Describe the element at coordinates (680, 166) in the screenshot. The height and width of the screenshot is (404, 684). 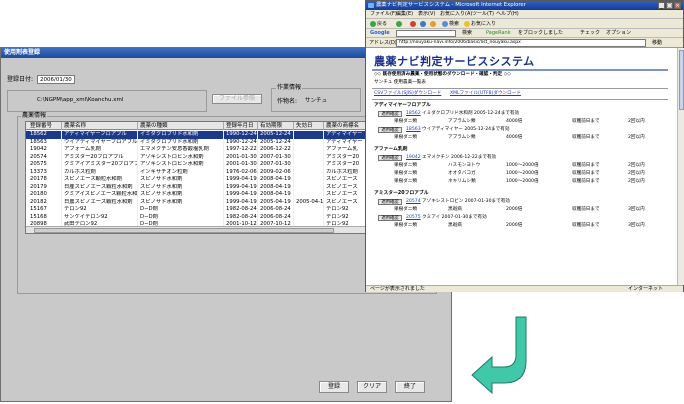
I see `vertical-scrollbar` at that location.